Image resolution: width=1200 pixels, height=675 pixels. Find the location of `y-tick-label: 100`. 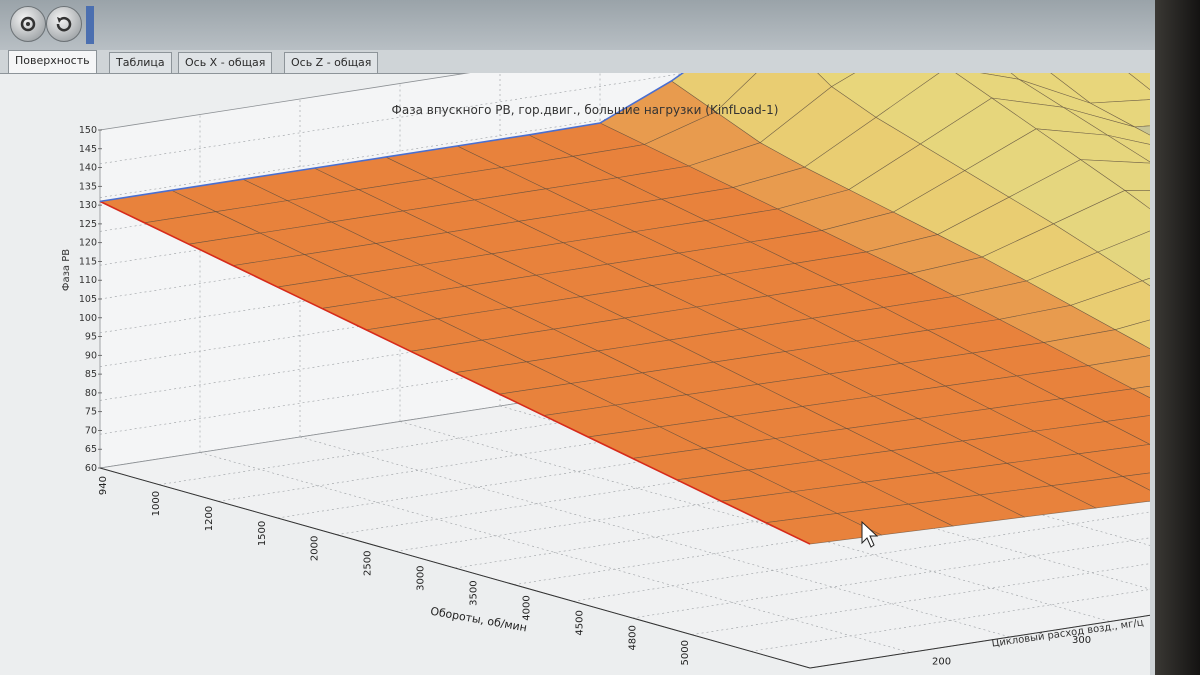

y-tick-label: 100 is located at coordinates (88, 318).